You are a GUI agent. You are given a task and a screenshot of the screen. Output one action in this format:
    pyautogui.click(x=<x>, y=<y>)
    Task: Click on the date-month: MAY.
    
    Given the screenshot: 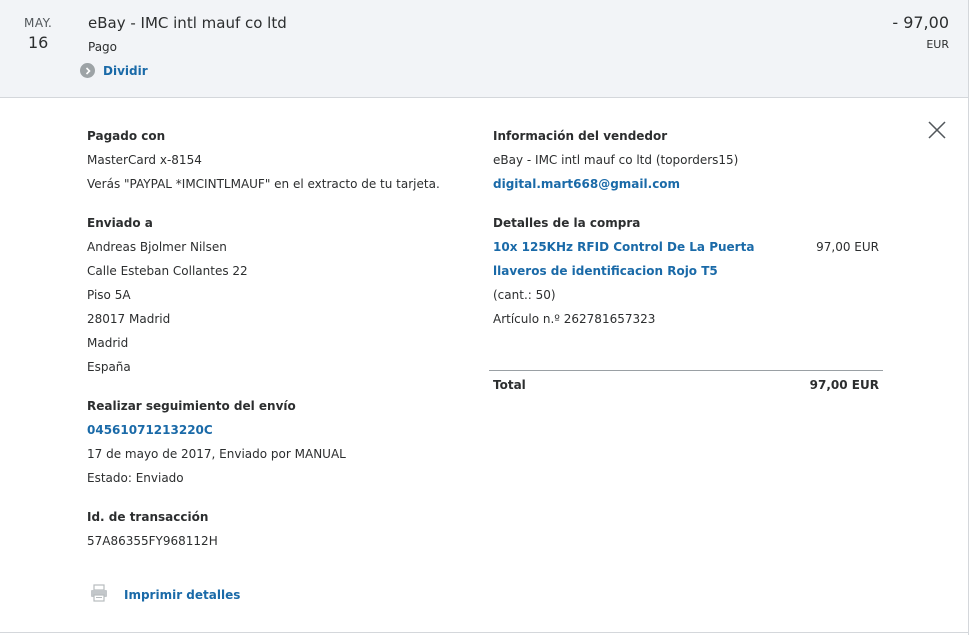 What is the action you would take?
    pyautogui.click(x=38, y=23)
    